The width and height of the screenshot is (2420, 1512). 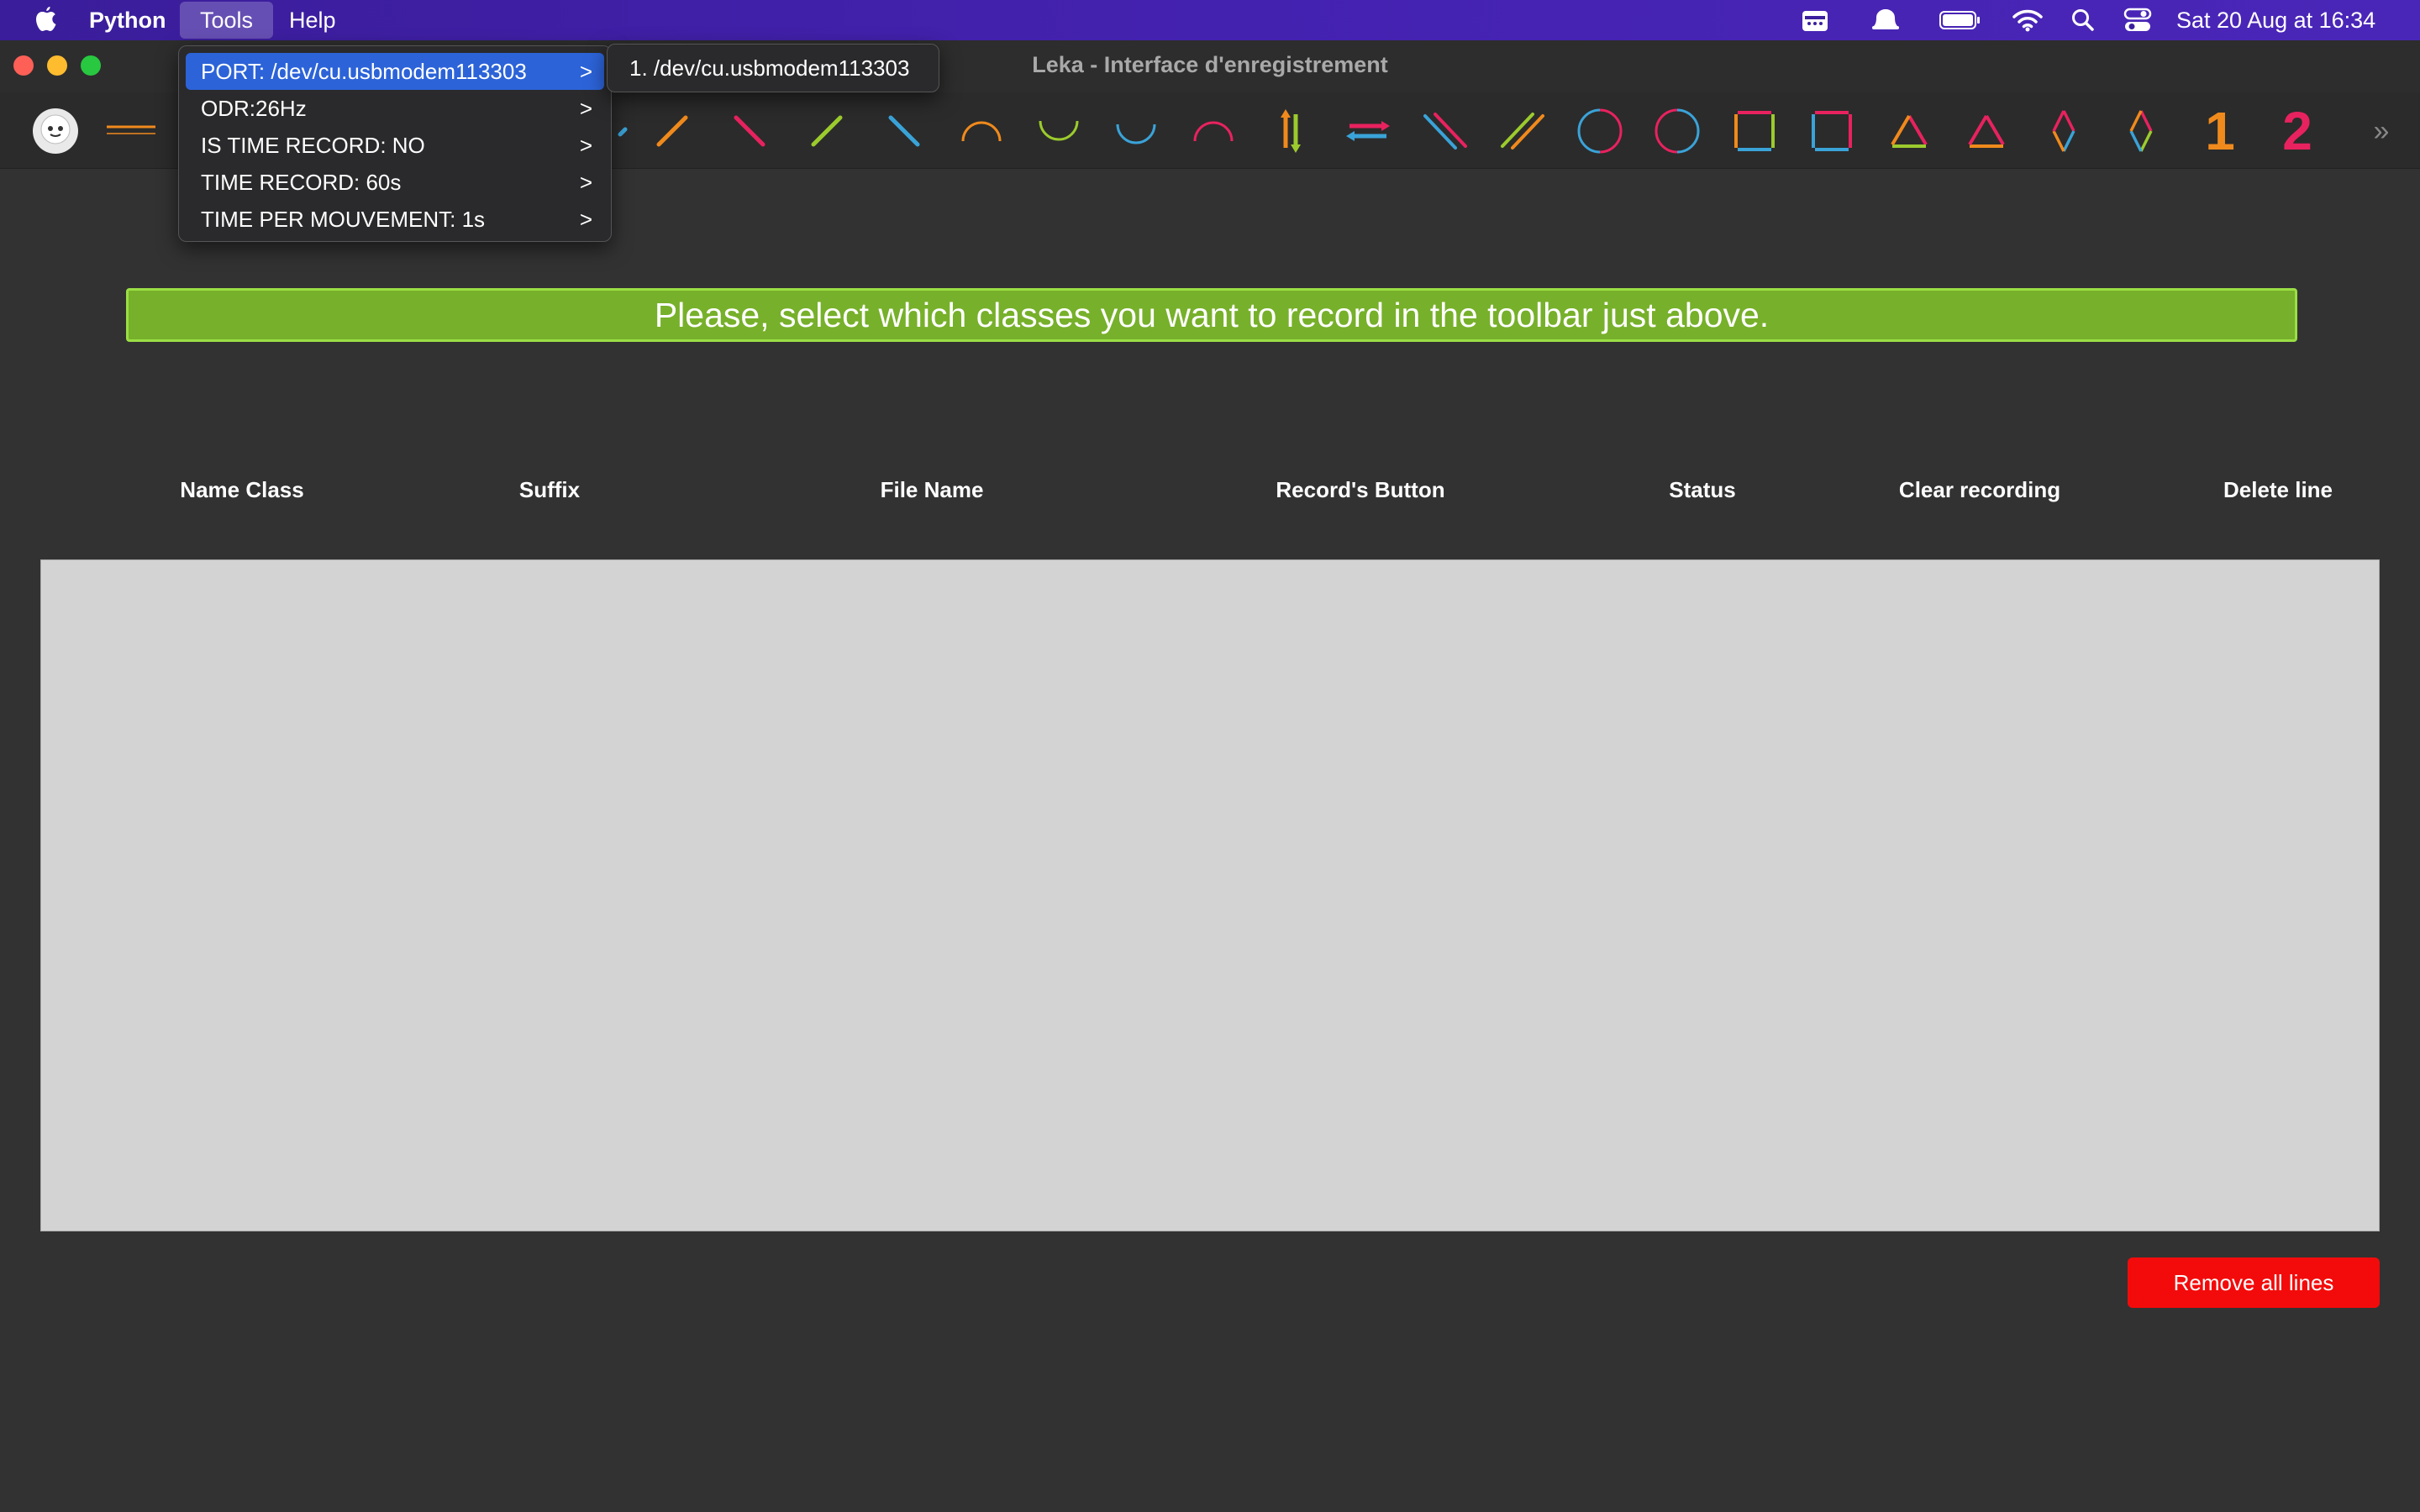 I want to click on horizontal-arrows-icon, so click(x=1368, y=131).